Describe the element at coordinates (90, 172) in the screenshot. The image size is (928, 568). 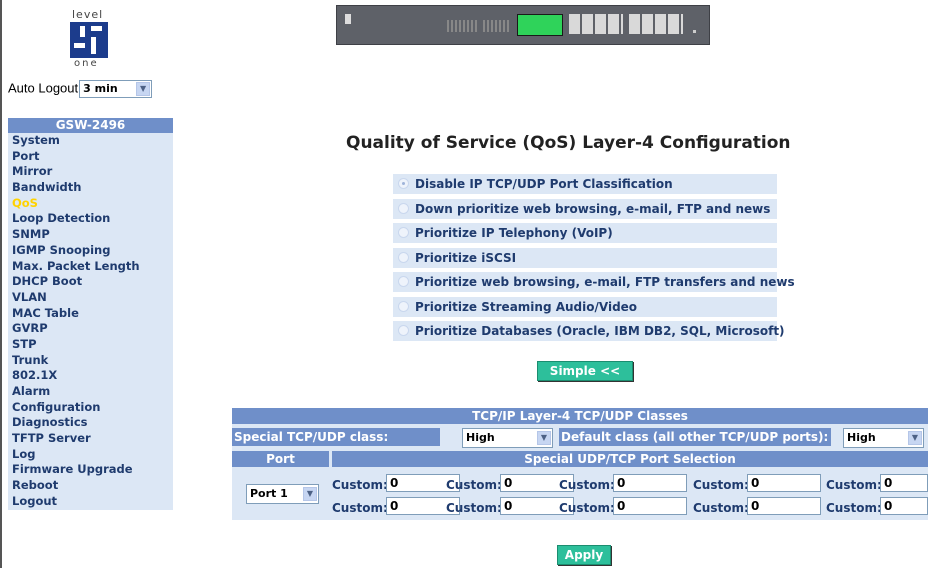
I see `sidebar-item-mirror: Mirror` at that location.